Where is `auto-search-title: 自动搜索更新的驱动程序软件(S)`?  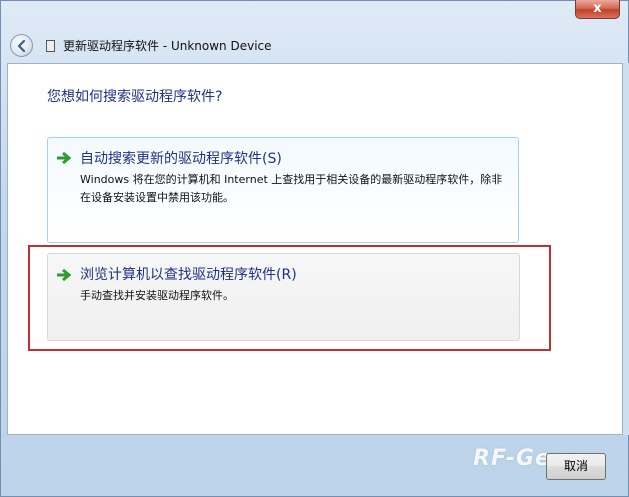 auto-search-title: 自动搜索更新的驱动程序软件(S) is located at coordinates (181, 159).